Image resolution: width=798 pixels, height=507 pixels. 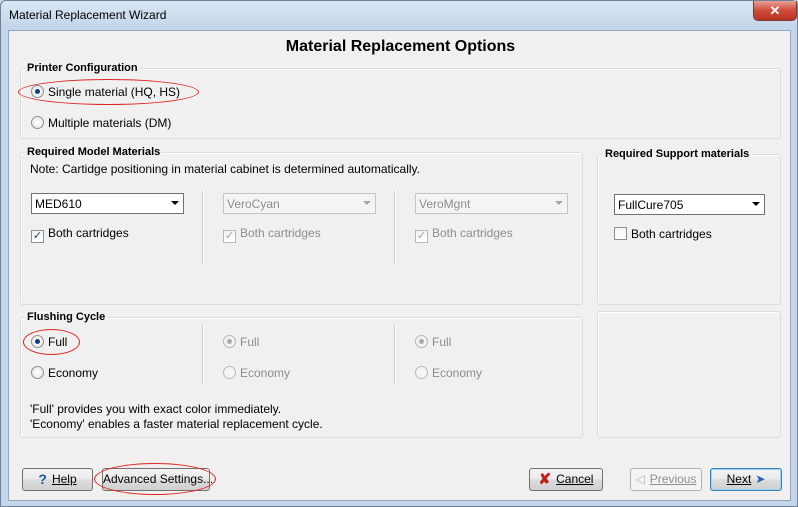 What do you see at coordinates (42, 479) in the screenshot?
I see `help-icon: ?` at bounding box center [42, 479].